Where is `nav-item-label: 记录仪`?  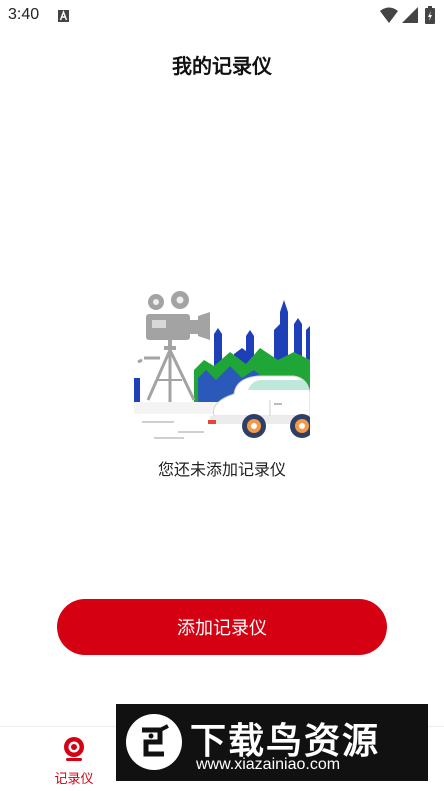
nav-item-label: 记录仪 is located at coordinates (74, 779).